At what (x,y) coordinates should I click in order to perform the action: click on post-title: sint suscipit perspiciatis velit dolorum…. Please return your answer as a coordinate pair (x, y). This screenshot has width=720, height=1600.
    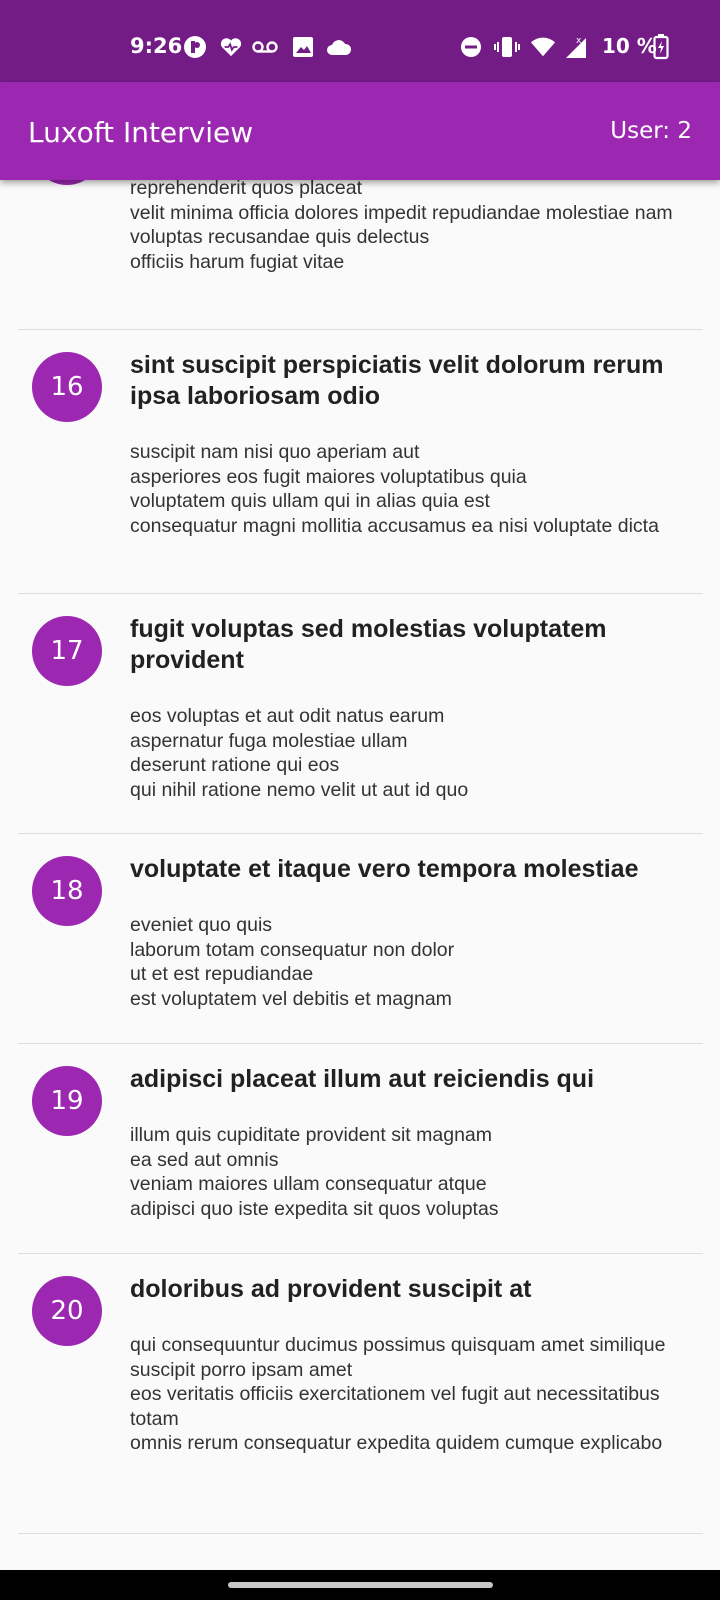
    Looking at the image, I should click on (397, 380).